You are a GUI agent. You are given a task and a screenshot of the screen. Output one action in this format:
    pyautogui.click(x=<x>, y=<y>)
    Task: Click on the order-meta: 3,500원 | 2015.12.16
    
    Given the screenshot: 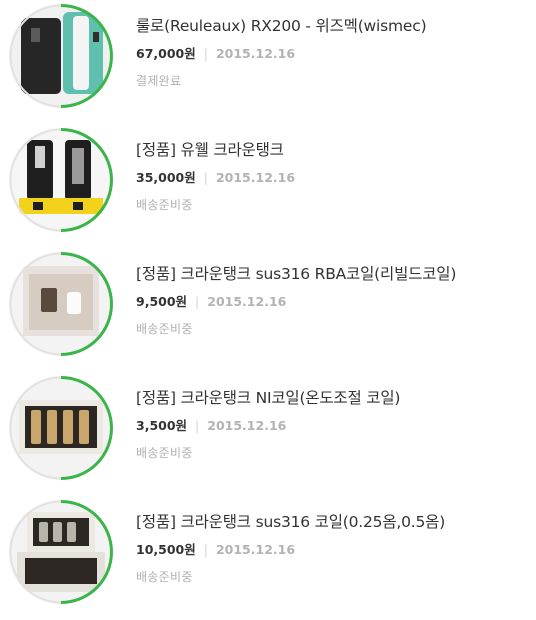 What is the action you would take?
    pyautogui.click(x=211, y=424)
    